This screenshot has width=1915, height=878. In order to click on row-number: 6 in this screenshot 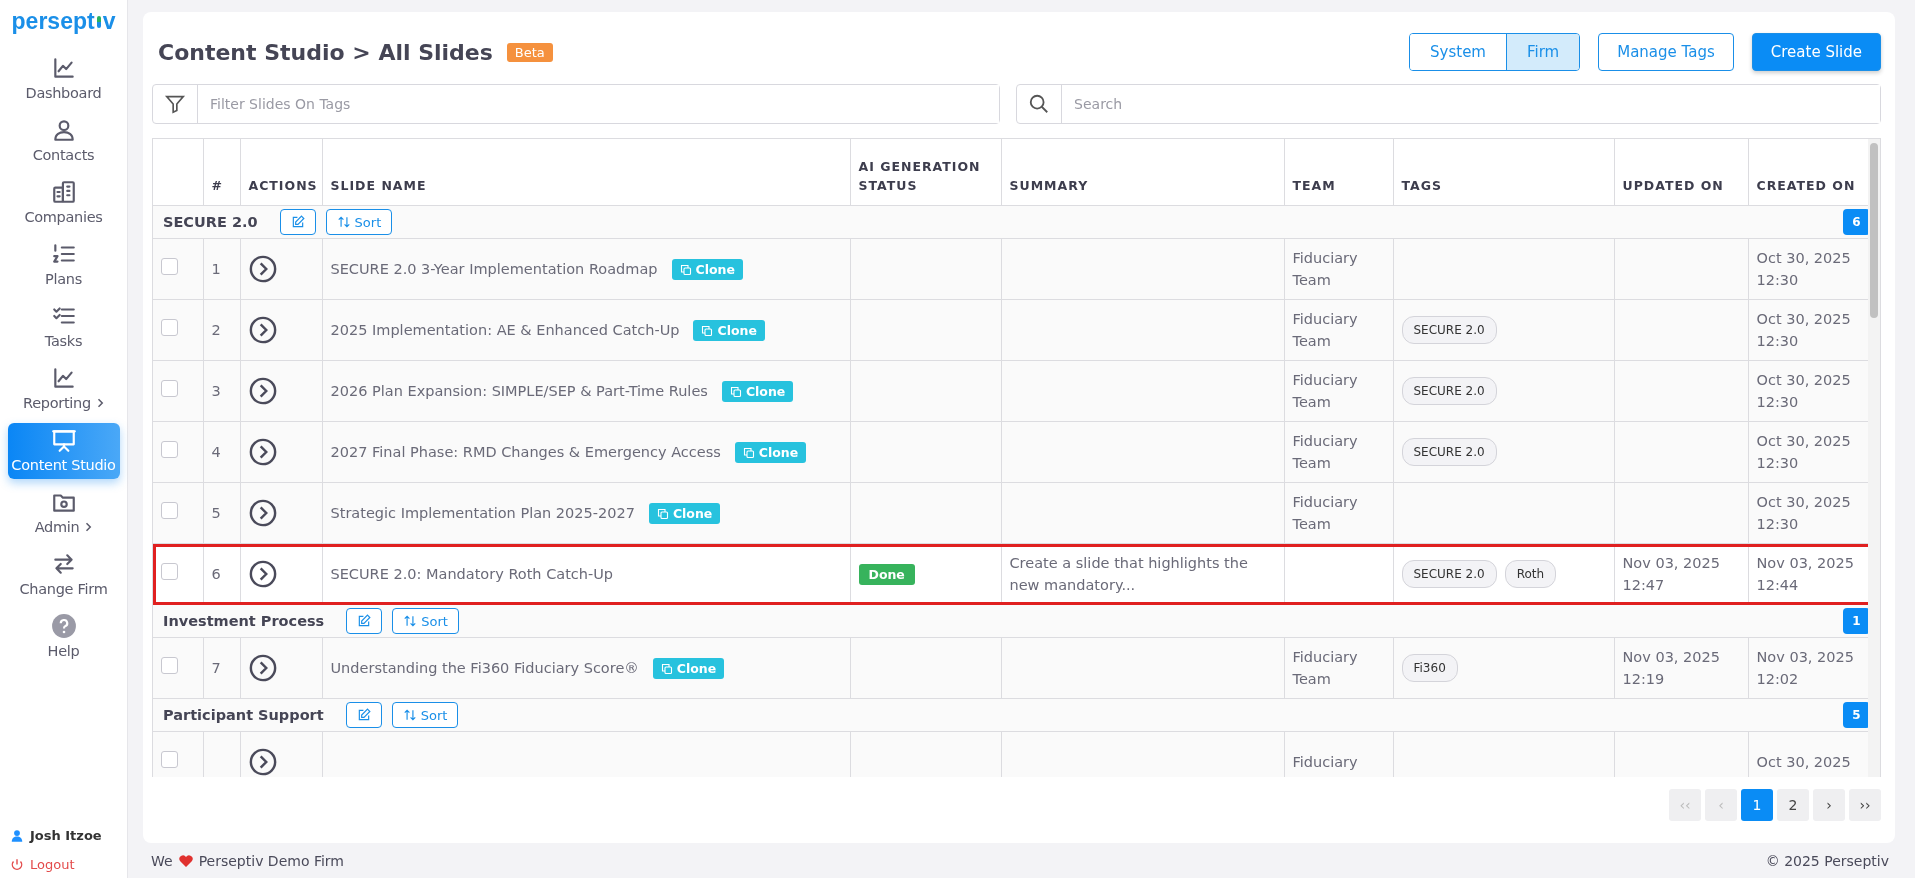, I will do `click(216, 574)`.